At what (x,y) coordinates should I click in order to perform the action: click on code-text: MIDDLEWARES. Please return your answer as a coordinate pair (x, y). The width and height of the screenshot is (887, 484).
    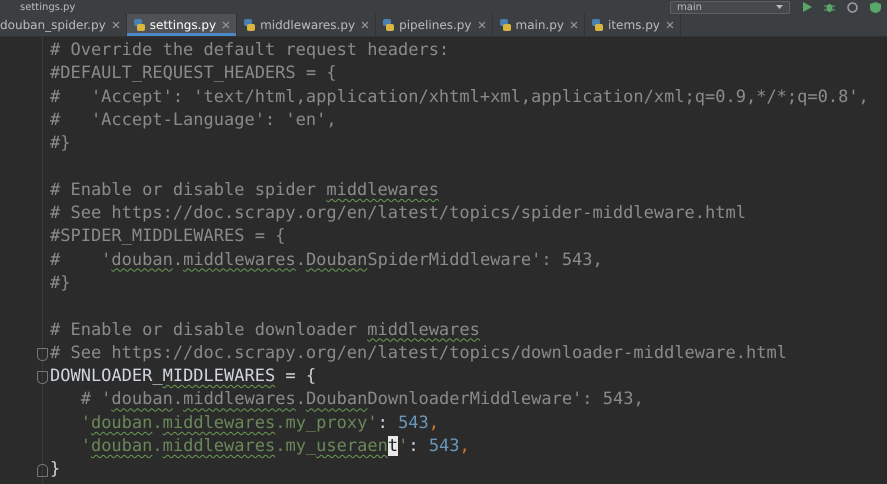
    Looking at the image, I should click on (219, 376).